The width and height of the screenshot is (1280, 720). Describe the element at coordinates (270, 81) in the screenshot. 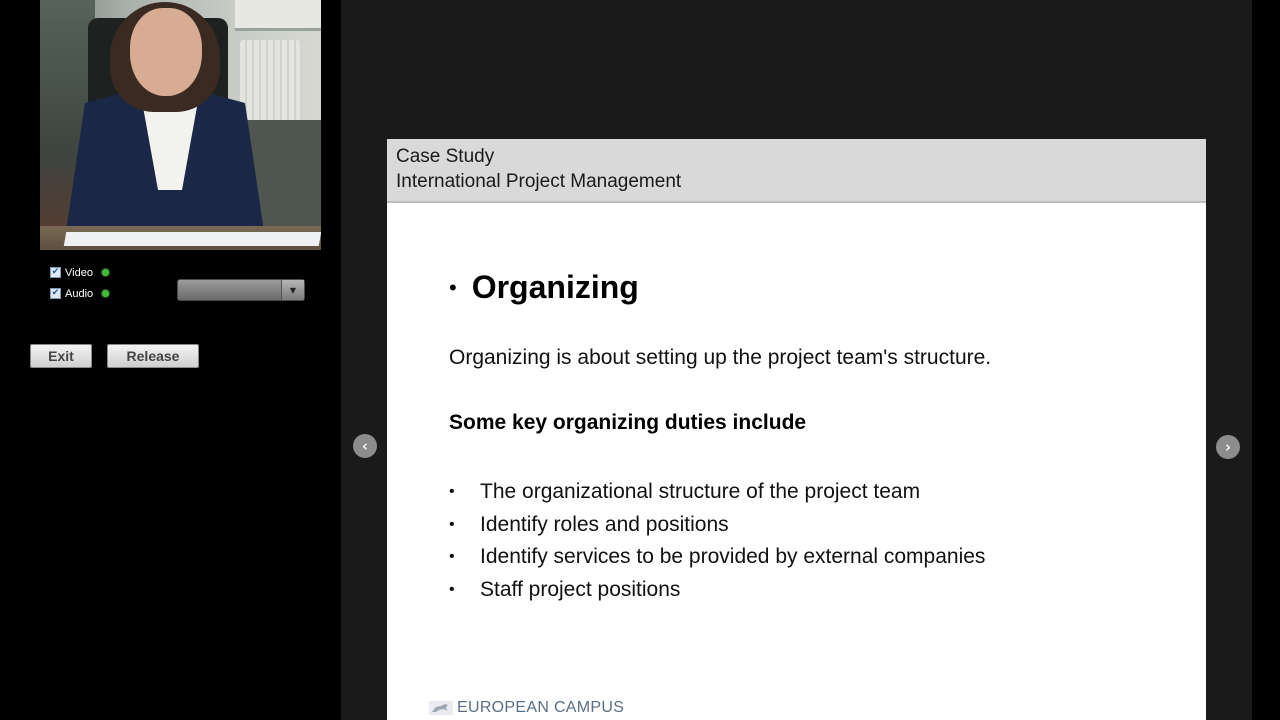

I see `video-radiator` at that location.